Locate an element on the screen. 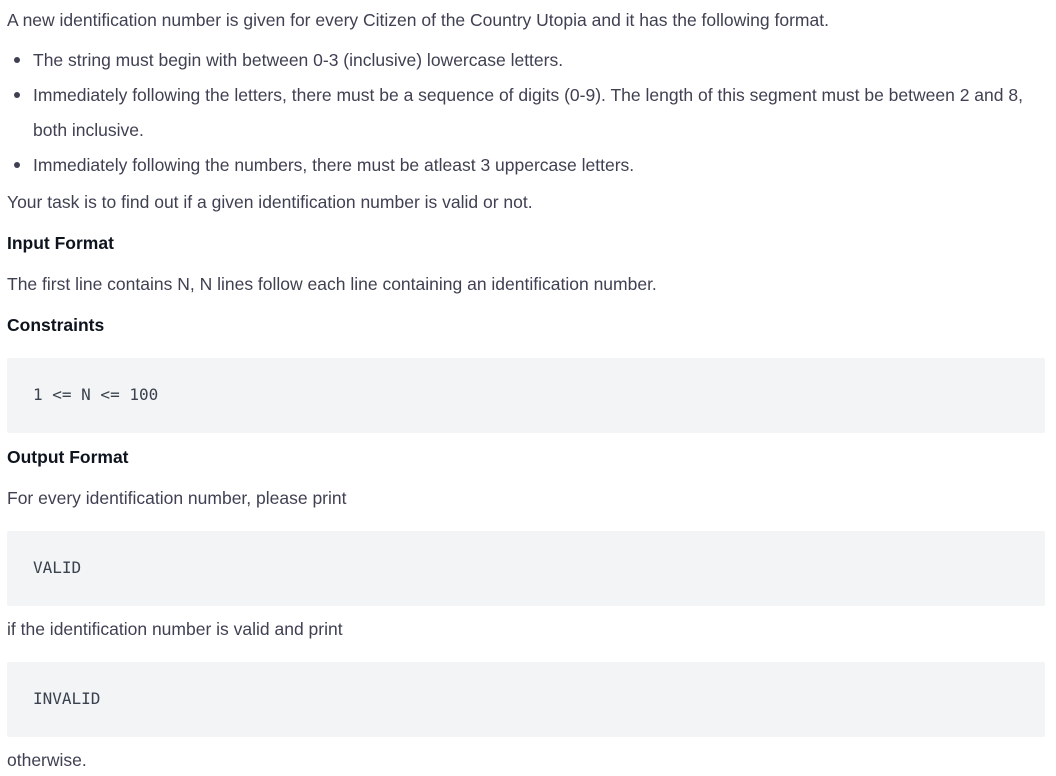 This screenshot has height=776, width=1056. invalid-code-block: INVALID is located at coordinates (526, 699).